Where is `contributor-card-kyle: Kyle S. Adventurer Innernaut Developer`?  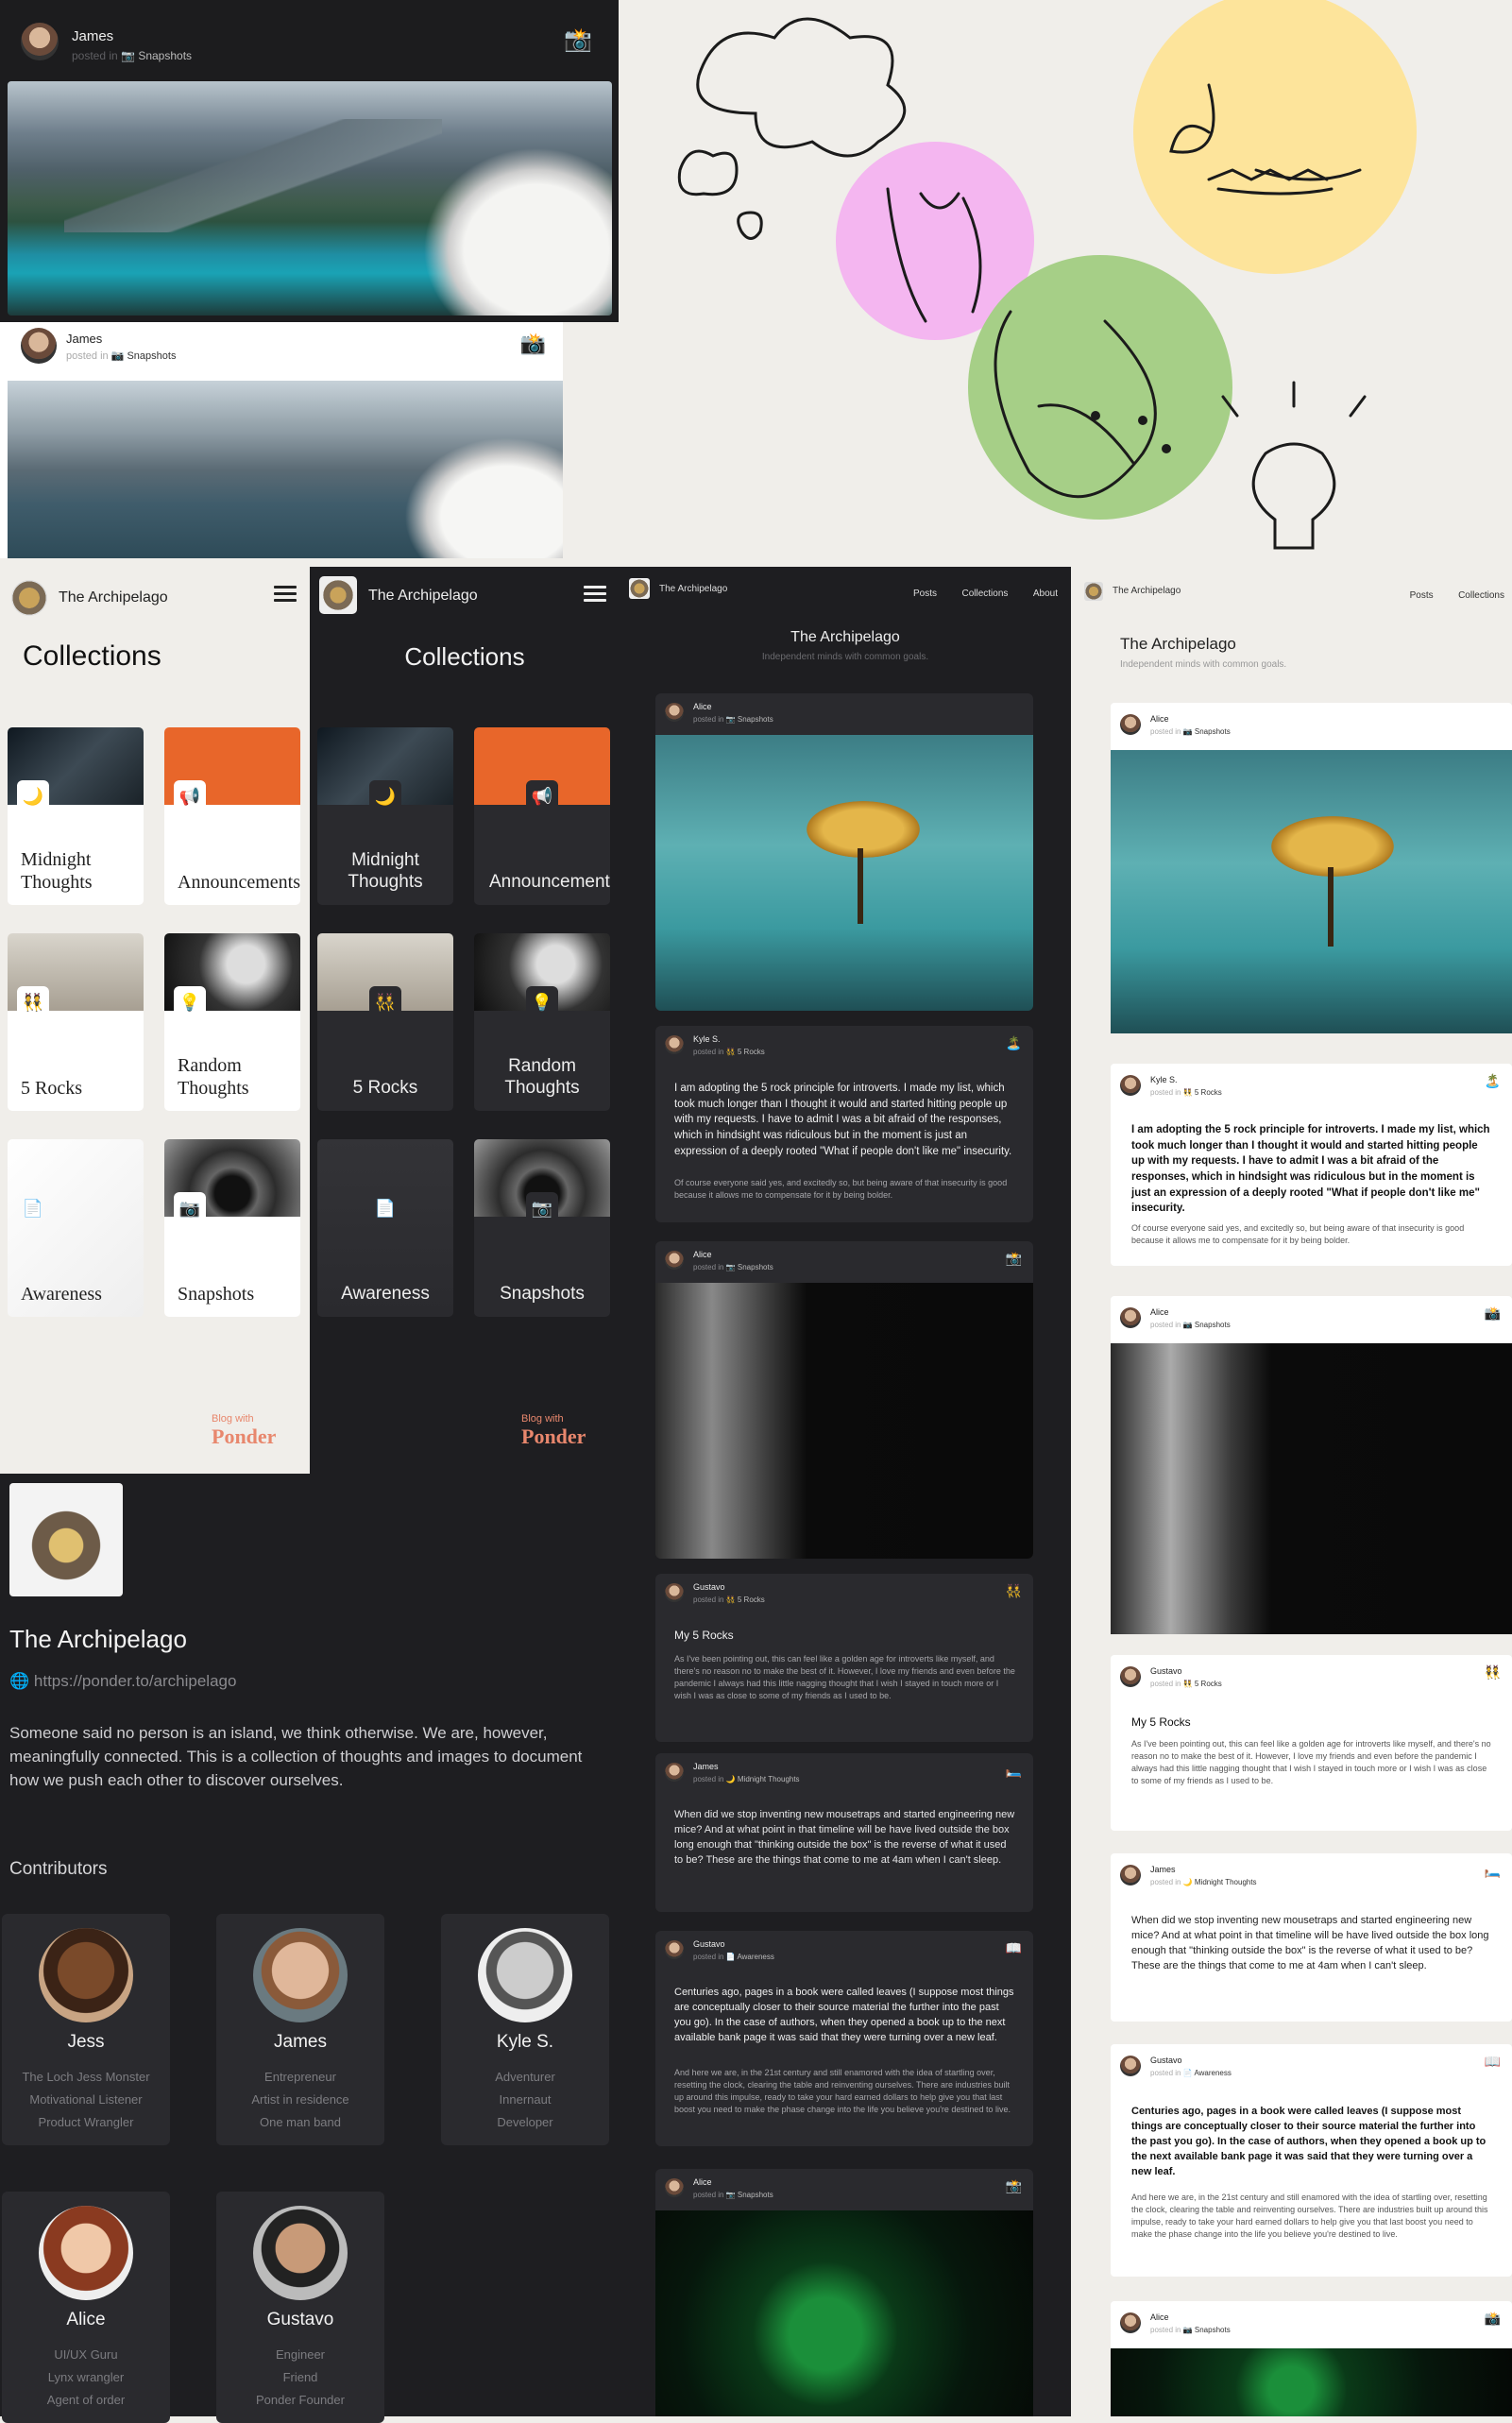 contributor-card-kyle: Kyle S. Adventurer Innernaut Developer is located at coordinates (525, 2029).